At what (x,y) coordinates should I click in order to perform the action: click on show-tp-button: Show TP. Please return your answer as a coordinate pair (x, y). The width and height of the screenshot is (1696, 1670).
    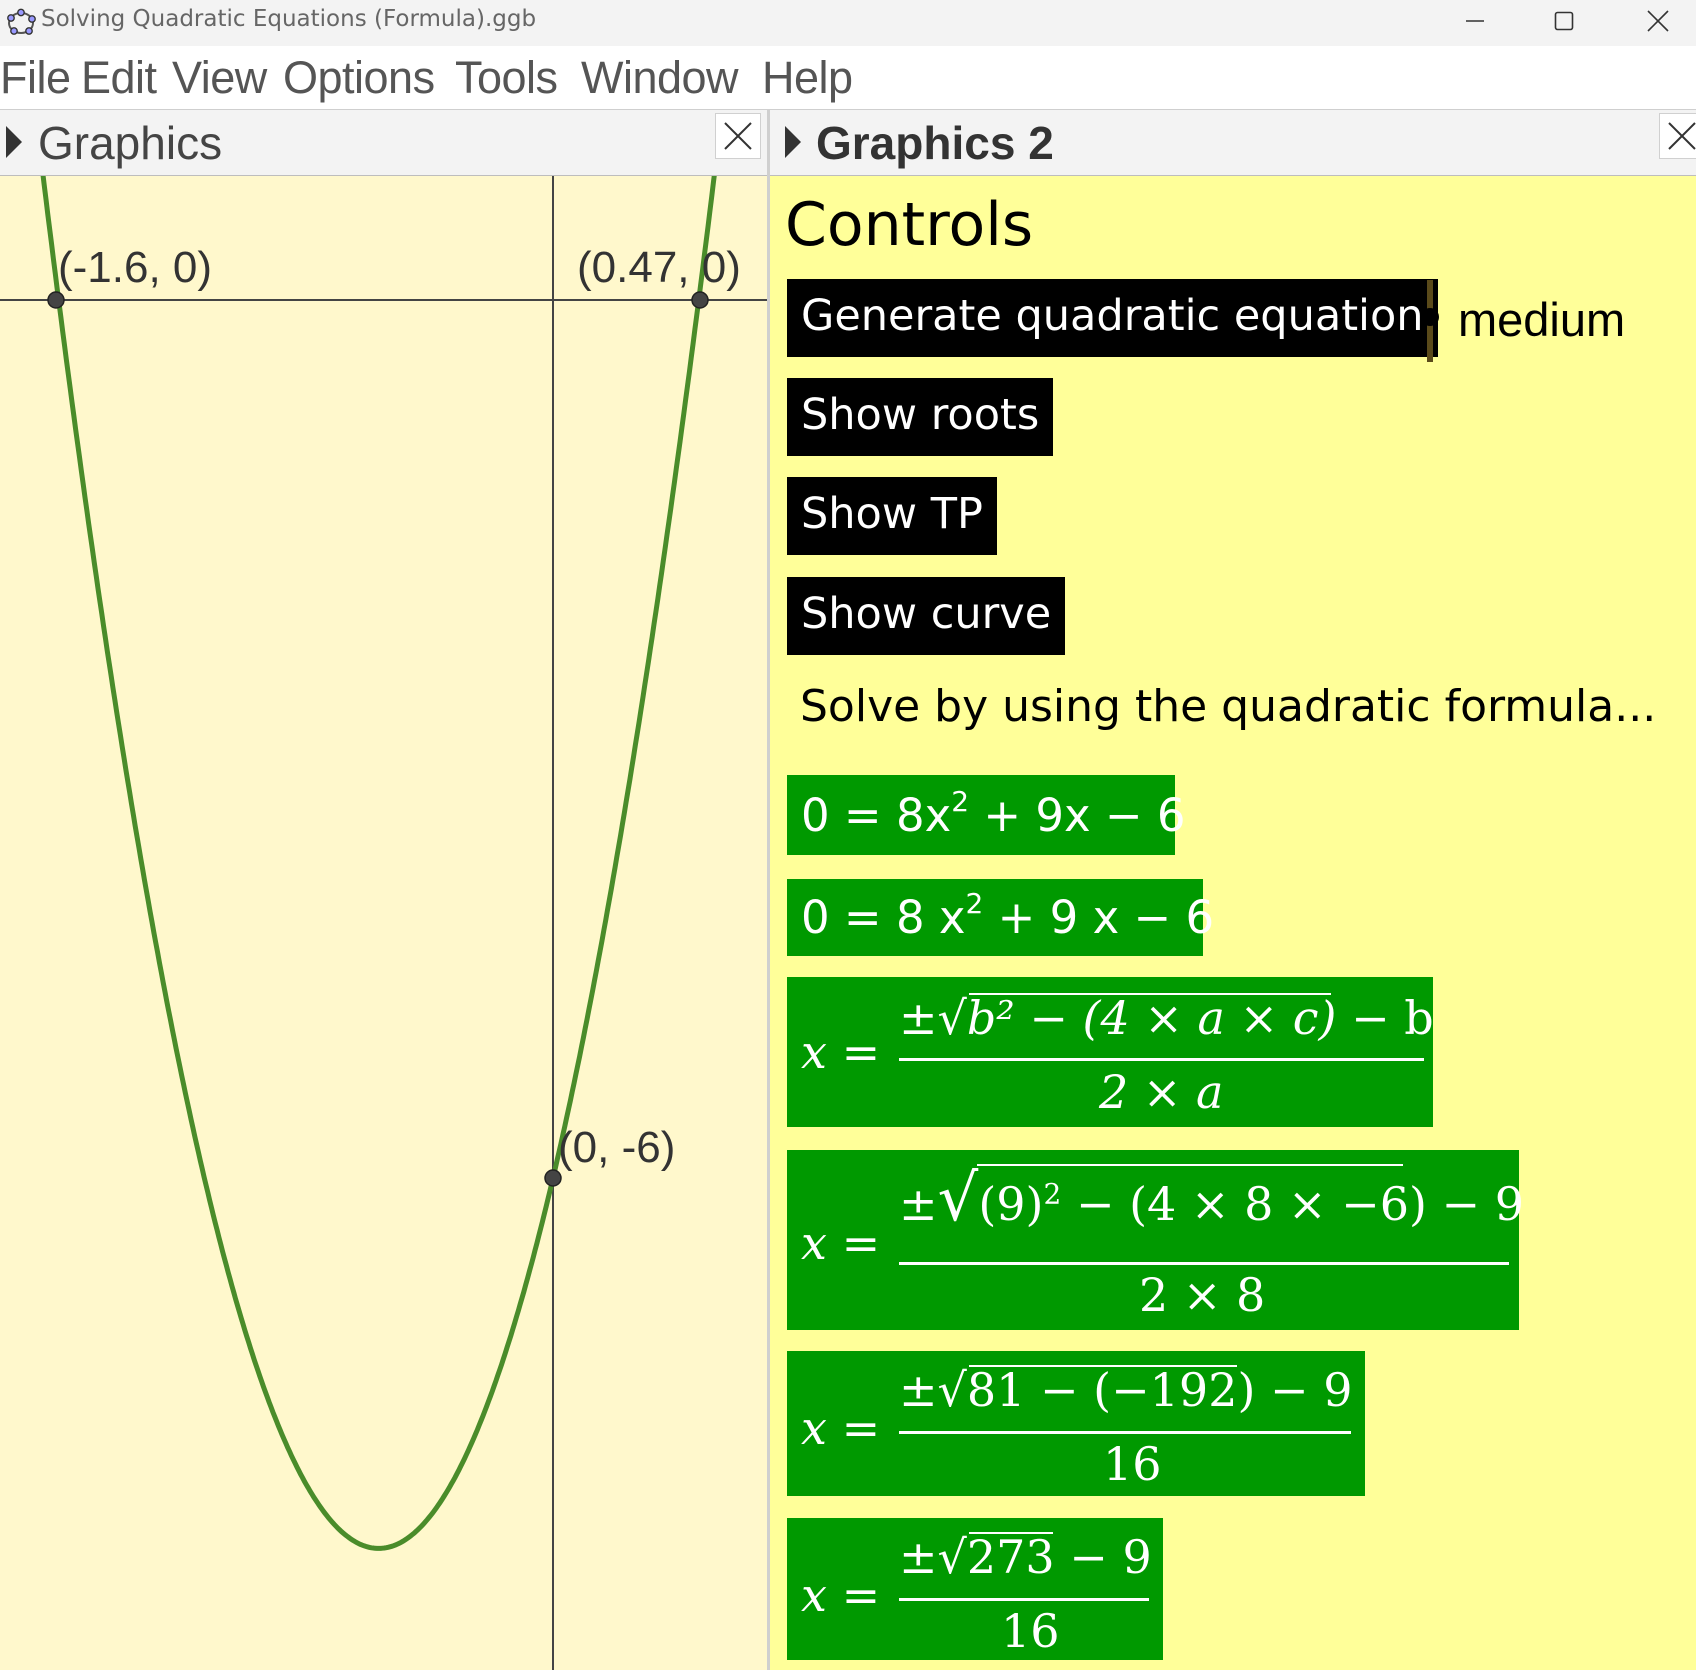
    Looking at the image, I should click on (892, 516).